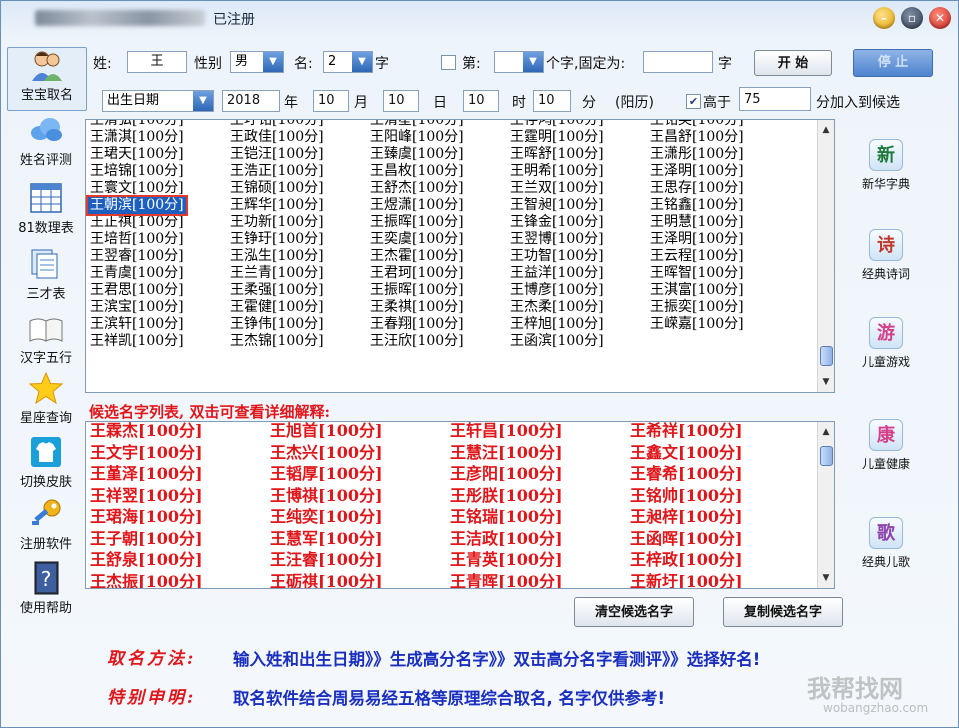 The width and height of the screenshot is (959, 728). Describe the element at coordinates (46, 588) in the screenshot. I see `sidebar-item-help: ? 使用帮助` at that location.